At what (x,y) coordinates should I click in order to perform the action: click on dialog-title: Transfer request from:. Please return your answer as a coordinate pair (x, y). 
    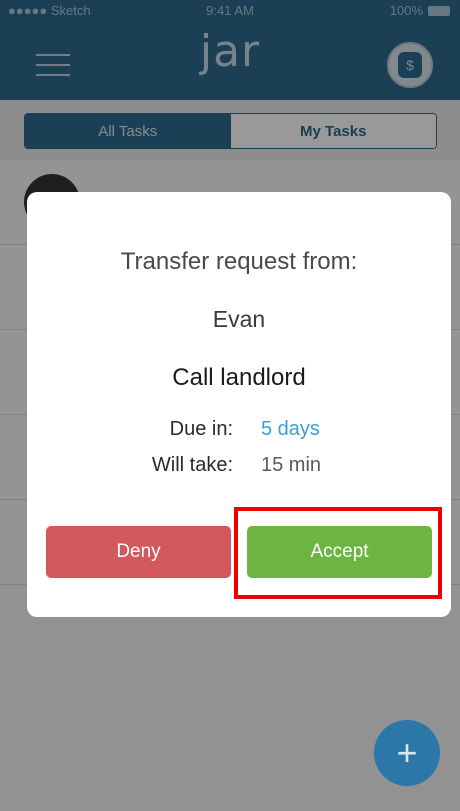
    Looking at the image, I should click on (239, 261).